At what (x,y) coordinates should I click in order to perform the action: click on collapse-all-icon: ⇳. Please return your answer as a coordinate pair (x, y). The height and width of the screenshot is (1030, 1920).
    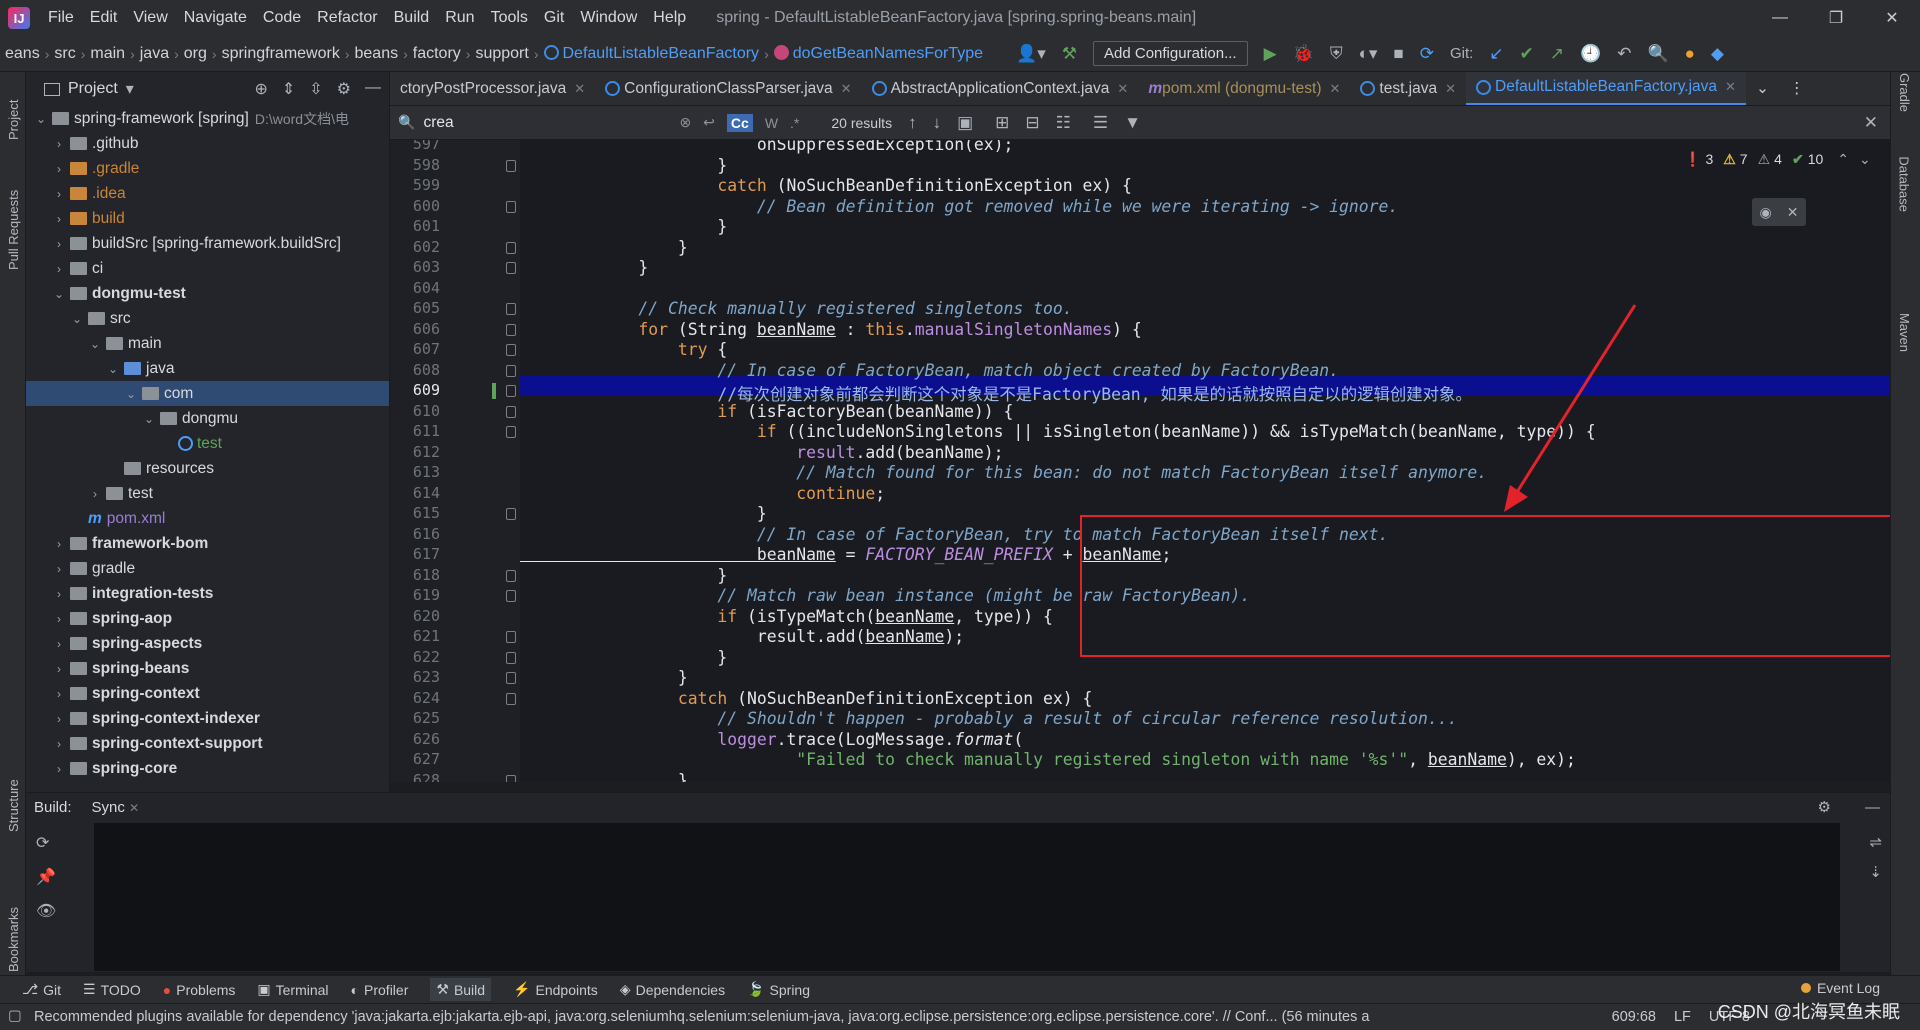
    Looking at the image, I should click on (315, 89).